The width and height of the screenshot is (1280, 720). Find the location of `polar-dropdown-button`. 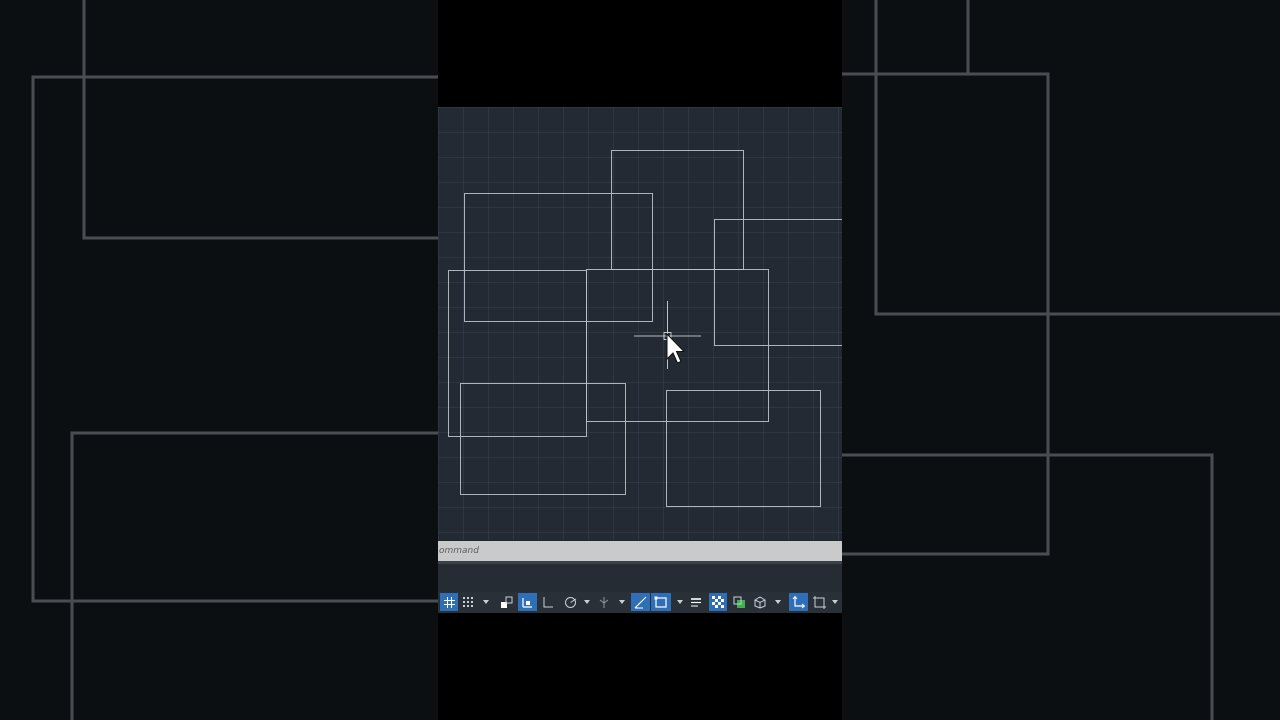

polar-dropdown-button is located at coordinates (587, 602).